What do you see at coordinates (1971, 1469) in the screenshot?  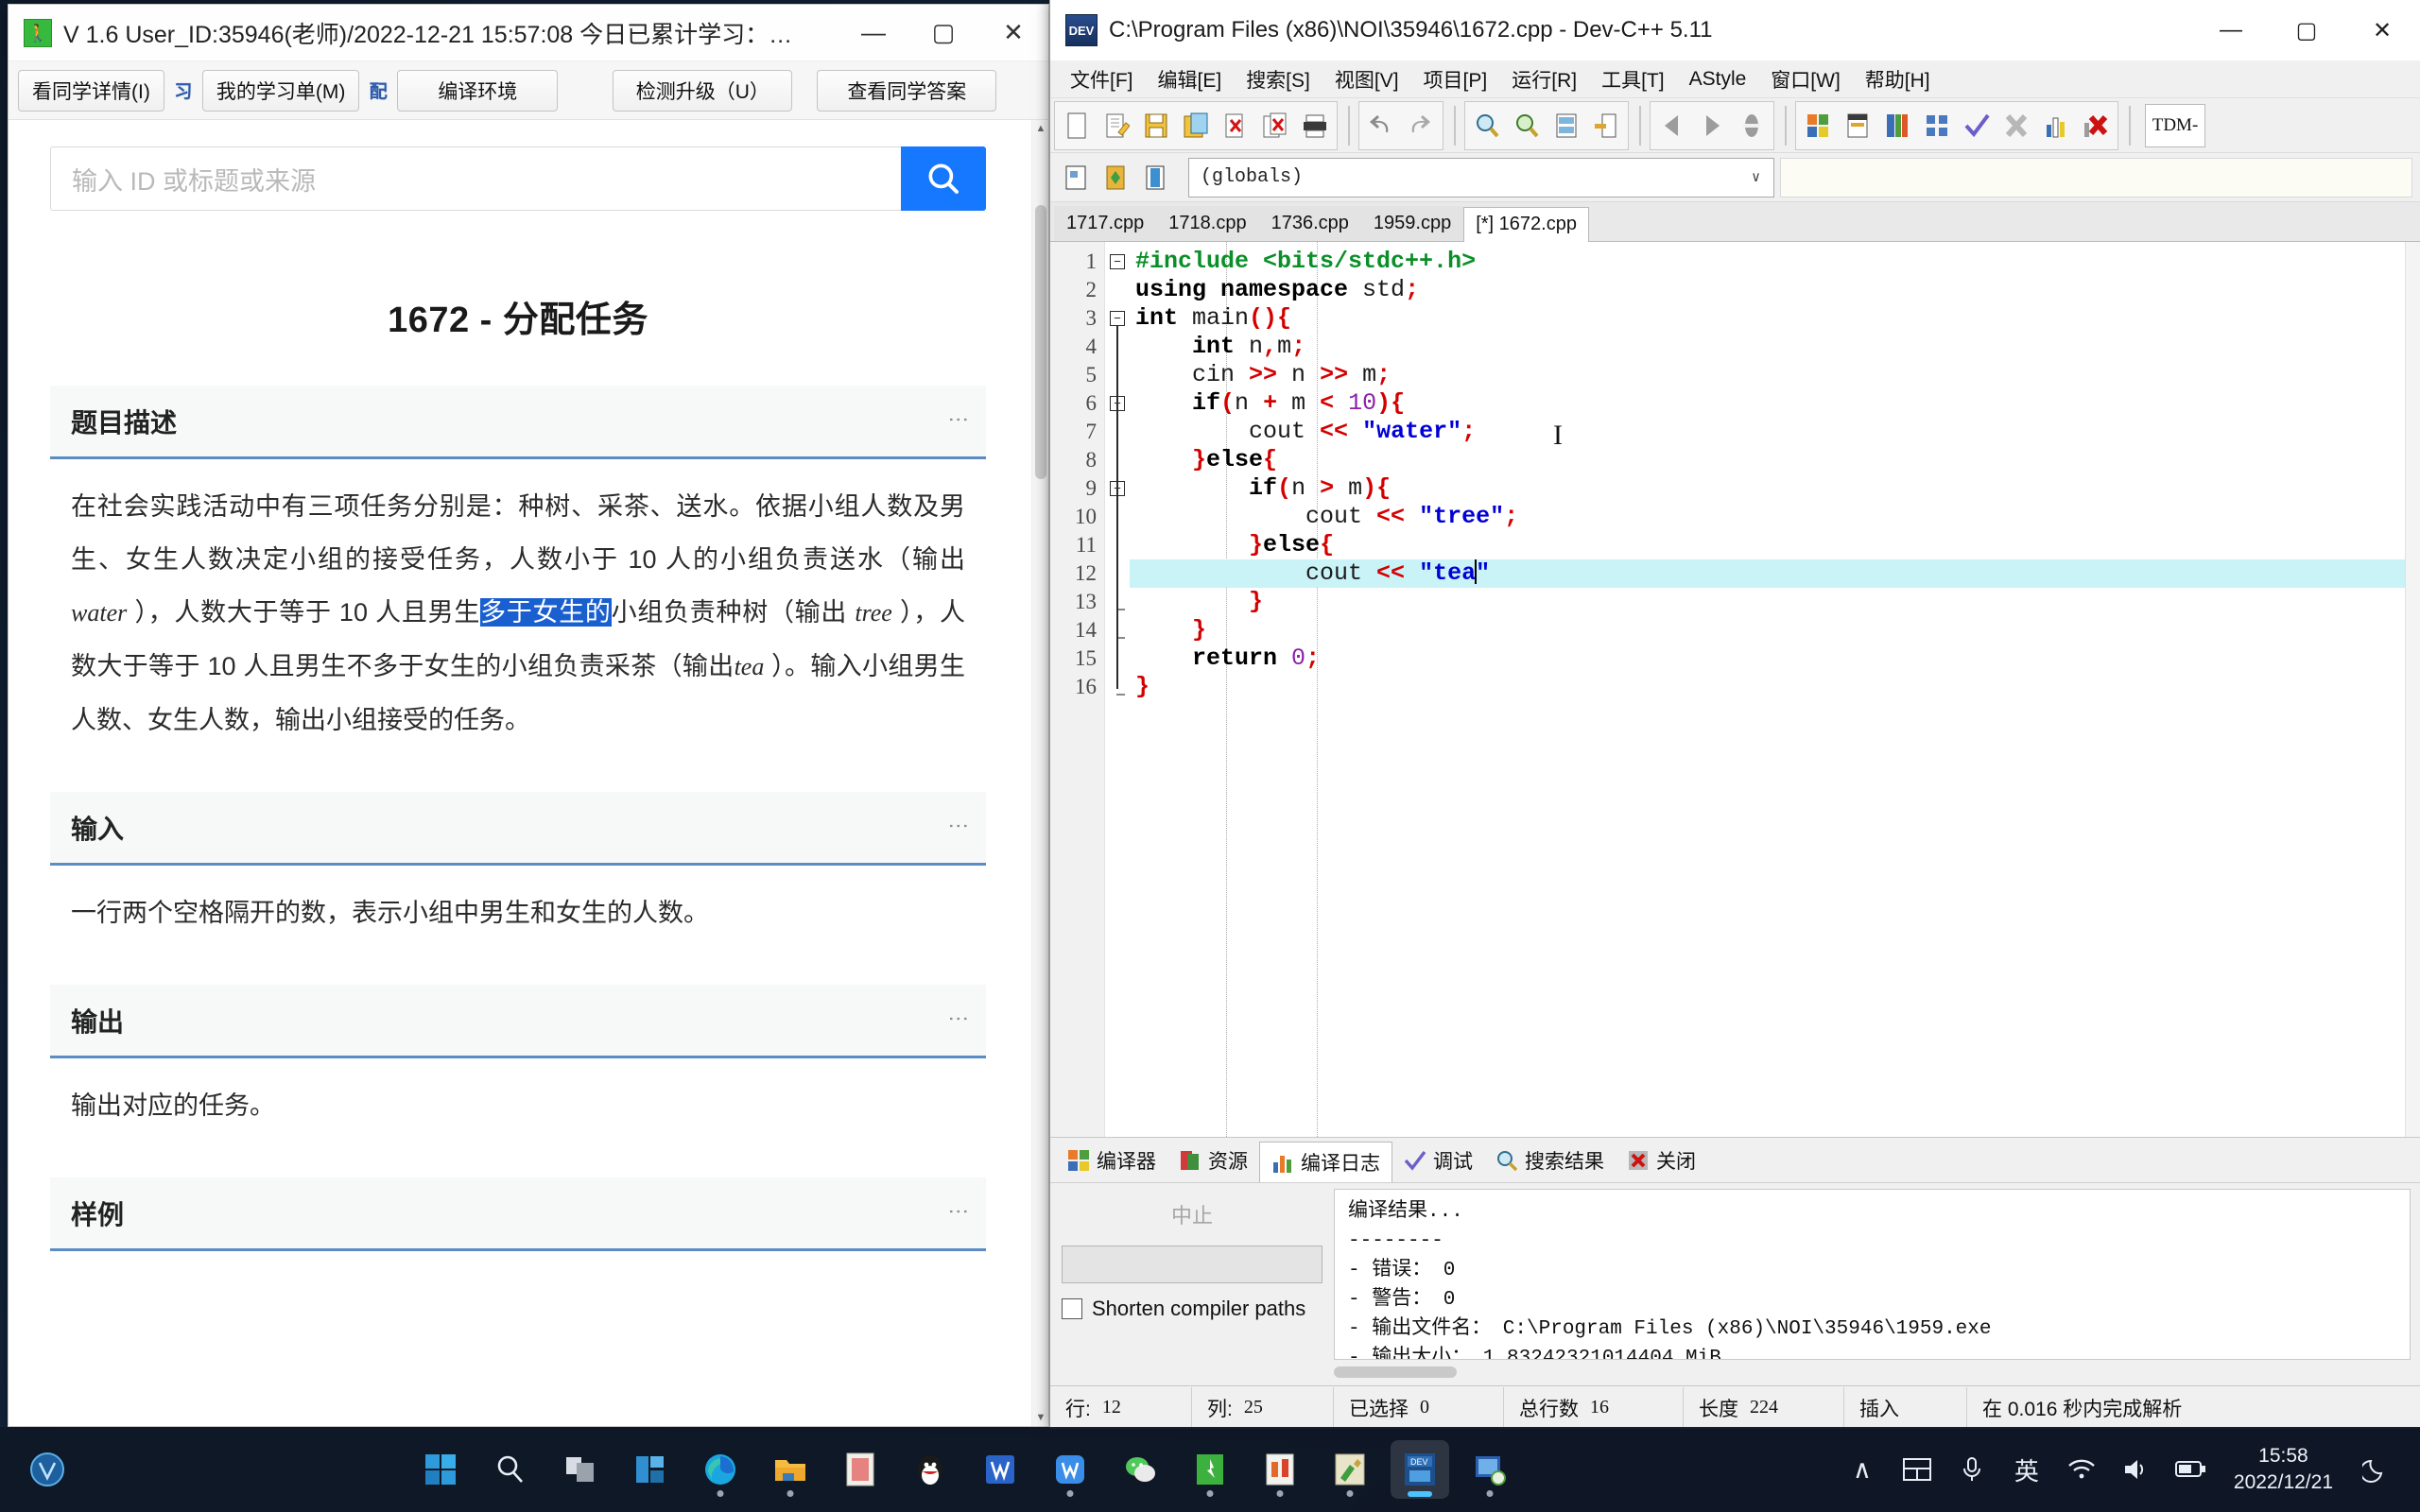 I see `microphone-icon` at bounding box center [1971, 1469].